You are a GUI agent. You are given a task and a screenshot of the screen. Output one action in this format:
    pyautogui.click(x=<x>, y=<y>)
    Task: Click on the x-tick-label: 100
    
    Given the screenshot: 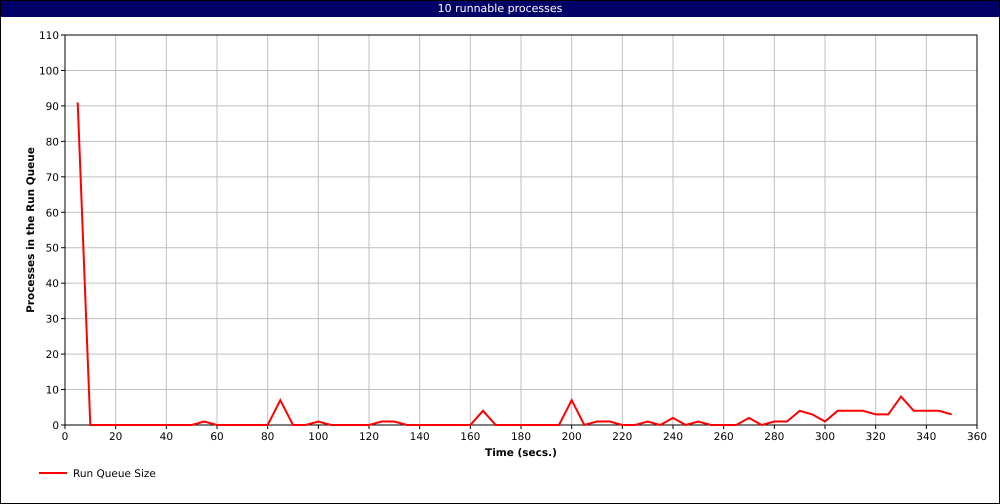 What is the action you would take?
    pyautogui.click(x=318, y=437)
    